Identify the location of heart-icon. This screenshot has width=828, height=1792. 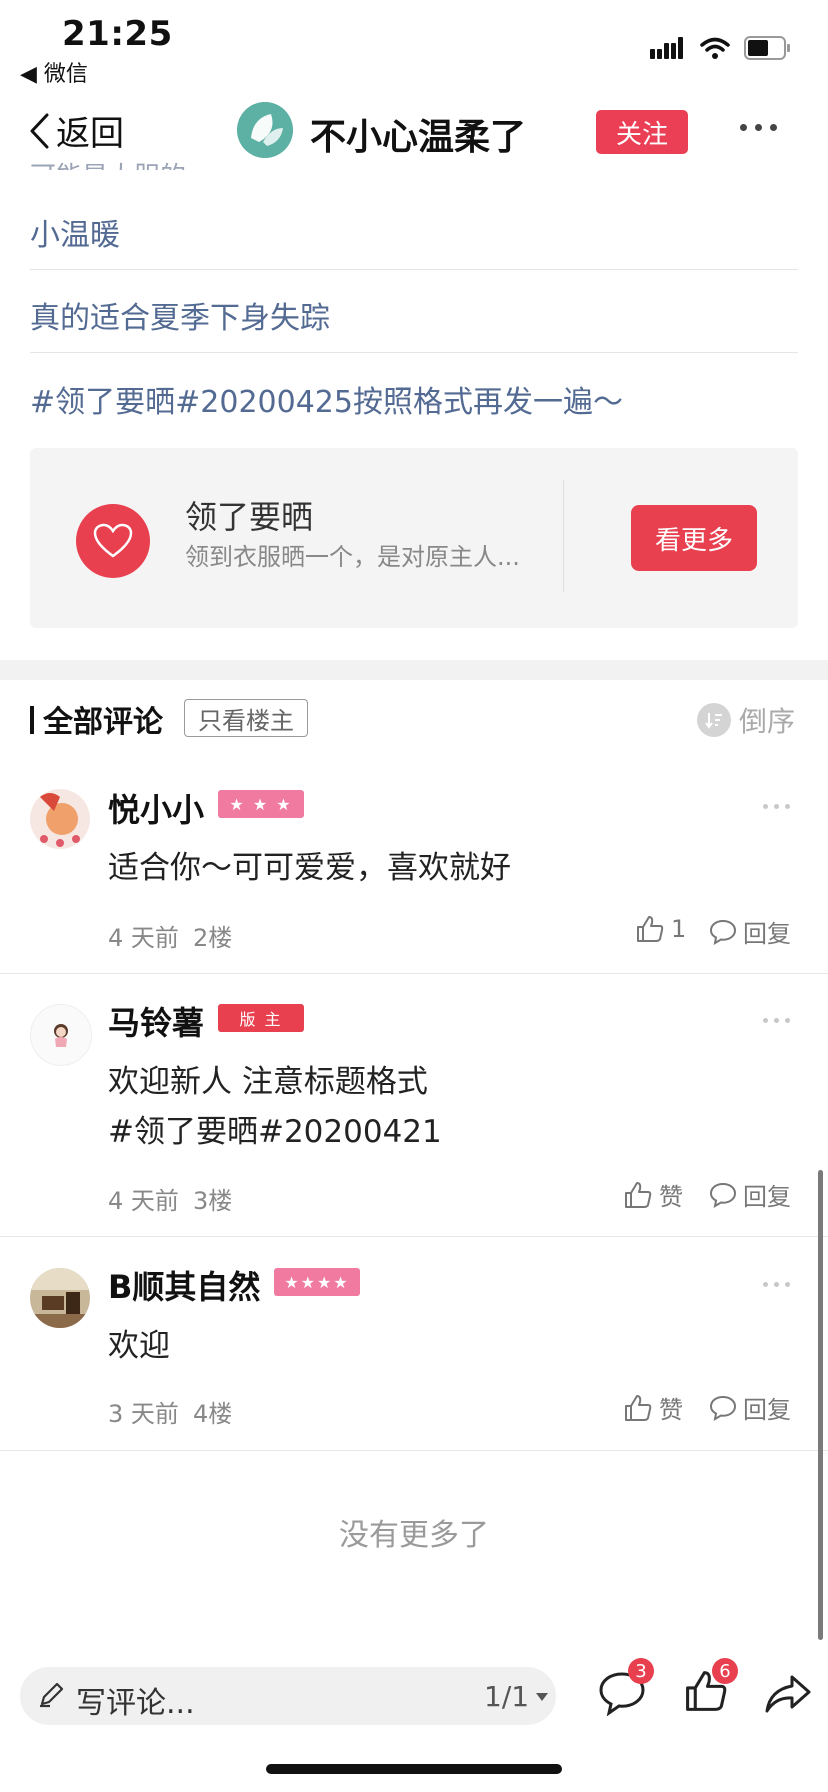
(113, 540).